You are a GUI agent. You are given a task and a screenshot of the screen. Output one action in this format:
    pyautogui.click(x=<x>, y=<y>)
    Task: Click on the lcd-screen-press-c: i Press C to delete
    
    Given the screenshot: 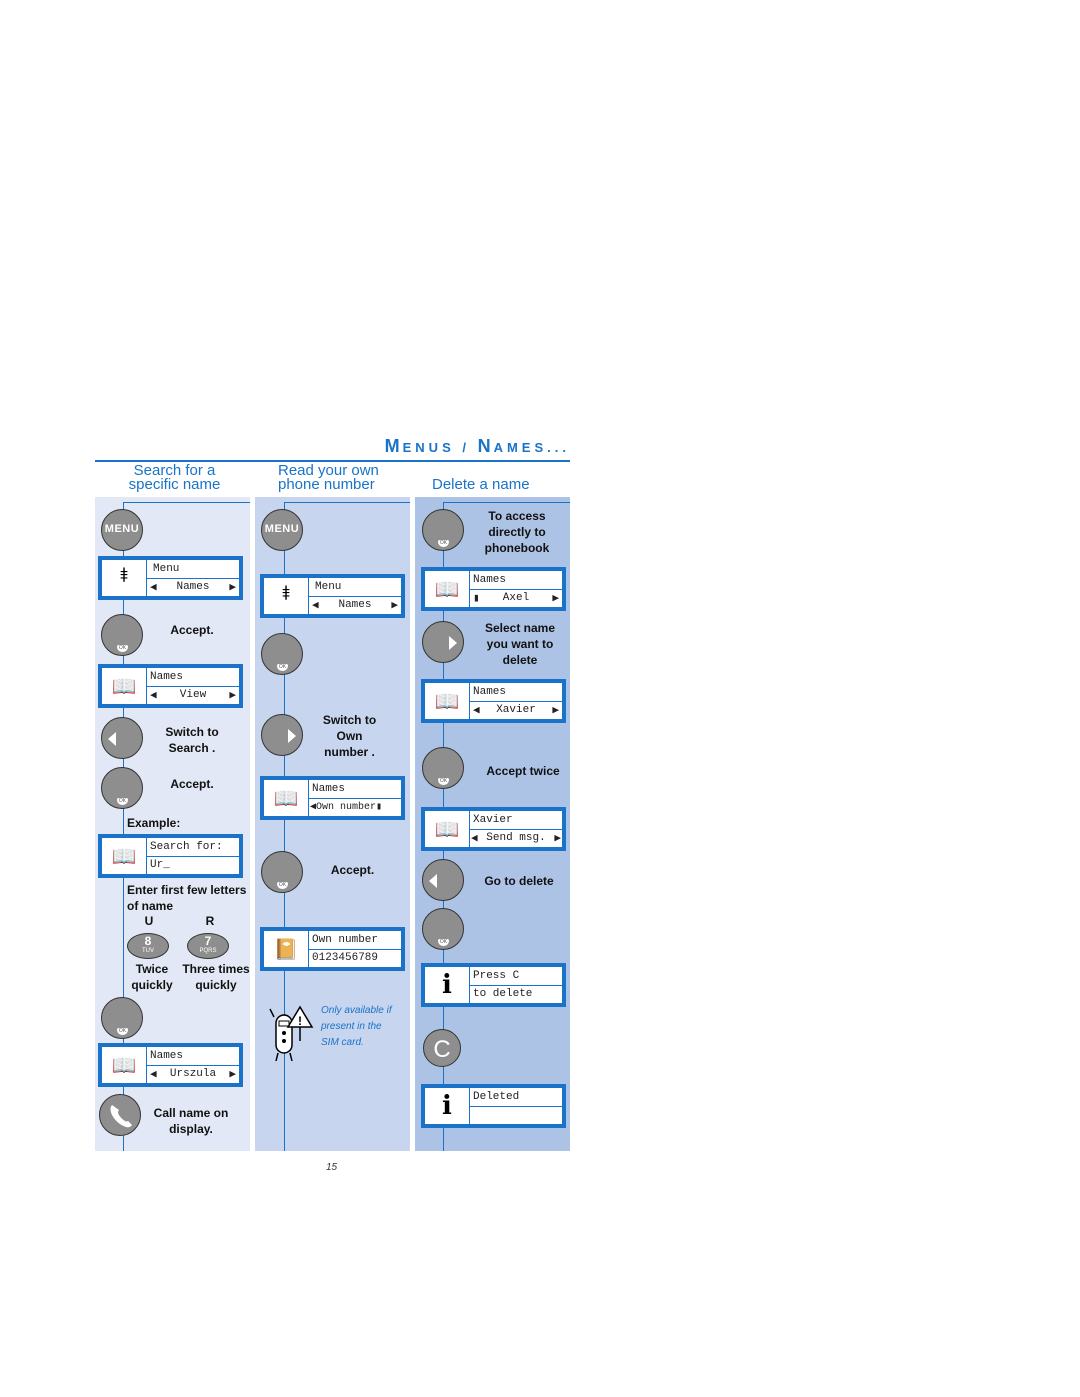 What is the action you would take?
    pyautogui.click(x=493, y=985)
    